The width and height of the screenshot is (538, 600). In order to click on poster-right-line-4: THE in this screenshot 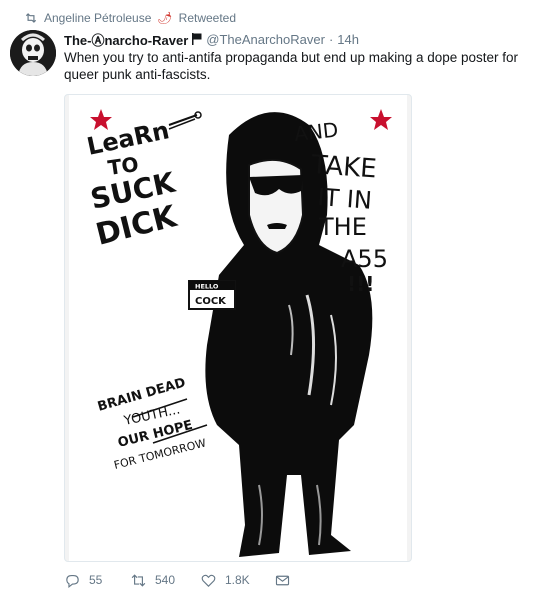, I will do `click(342, 227)`.